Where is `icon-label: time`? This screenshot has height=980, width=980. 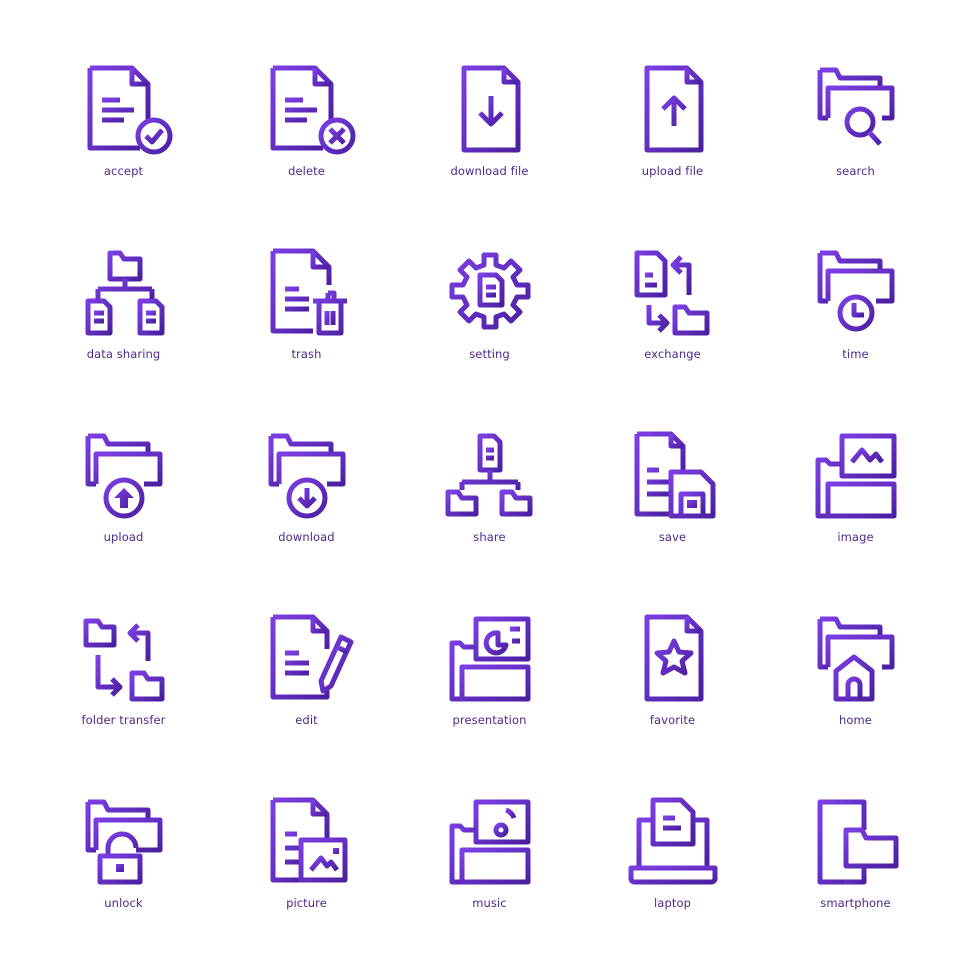
icon-label: time is located at coordinates (855, 354).